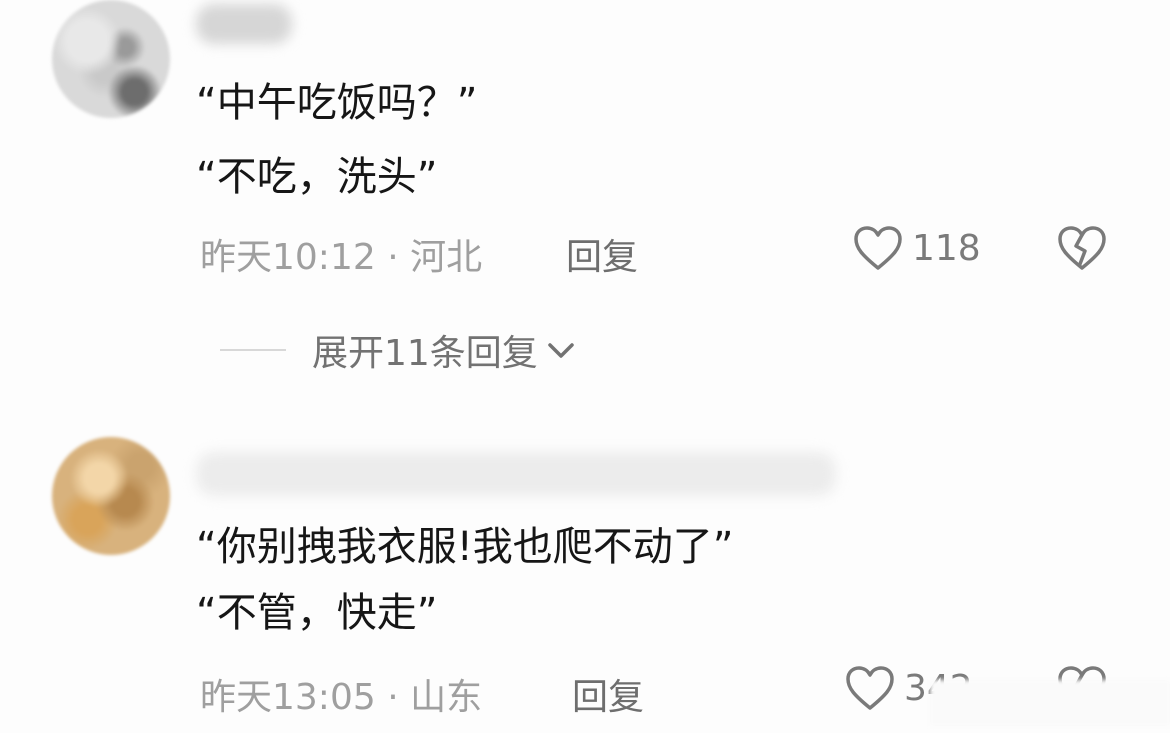 The image size is (1170, 733). I want to click on comment-text-line2: “不管，快走”, so click(317, 613).